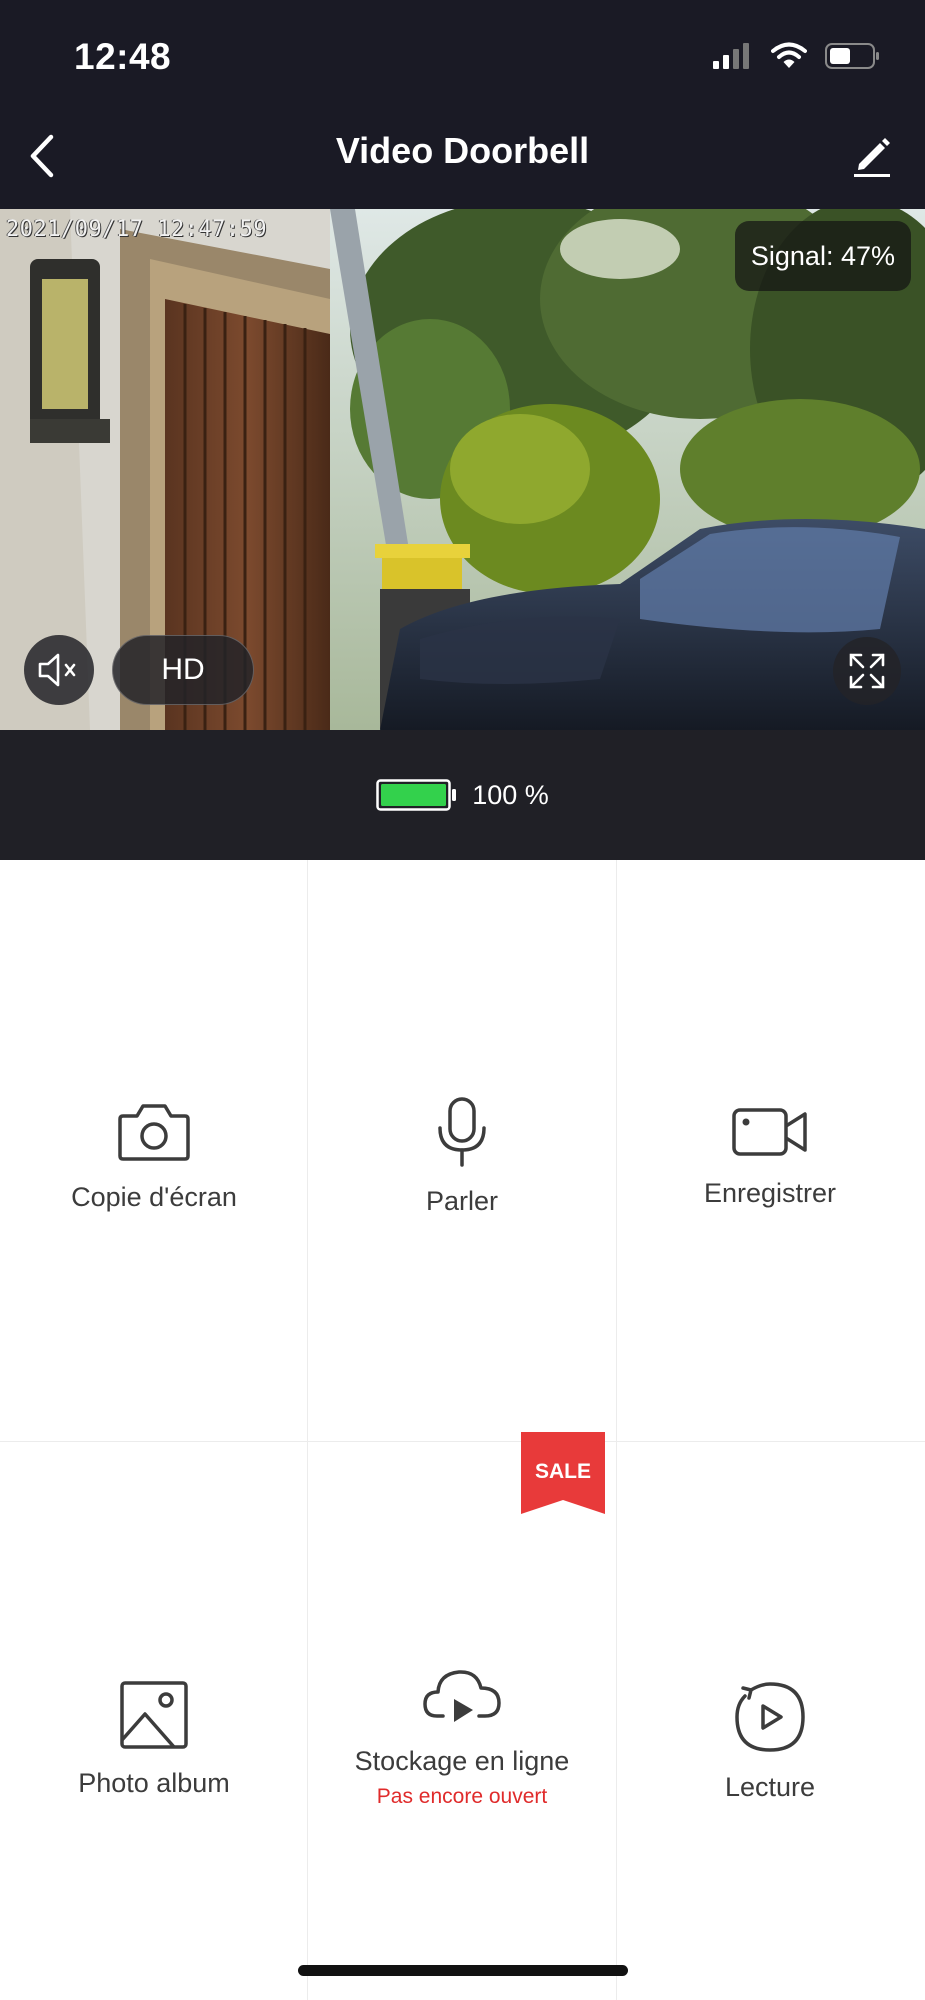 This screenshot has width=925, height=2000. What do you see at coordinates (462, 795) in the screenshot?
I see `battery-strip: 100 %` at bounding box center [462, 795].